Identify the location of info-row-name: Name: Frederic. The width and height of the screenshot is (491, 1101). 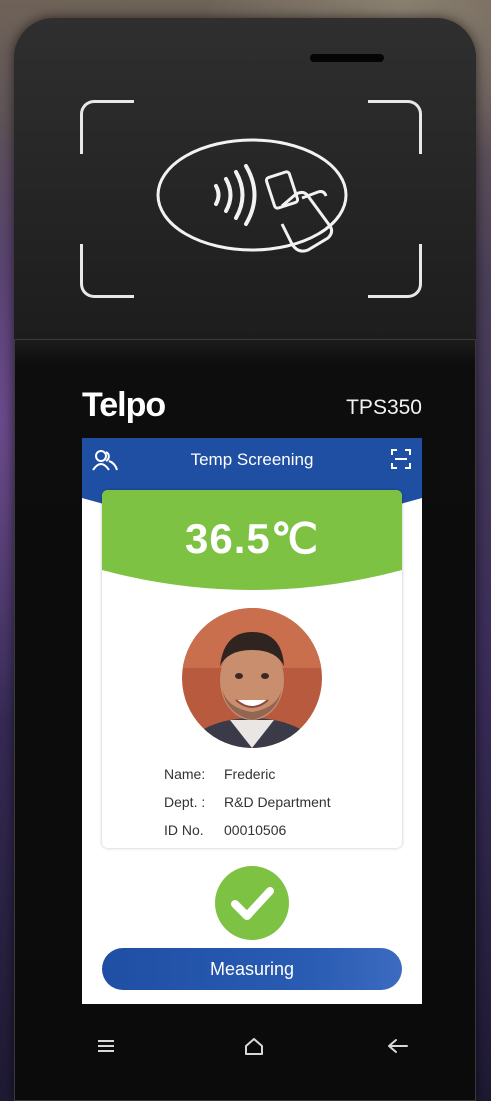
(247, 774).